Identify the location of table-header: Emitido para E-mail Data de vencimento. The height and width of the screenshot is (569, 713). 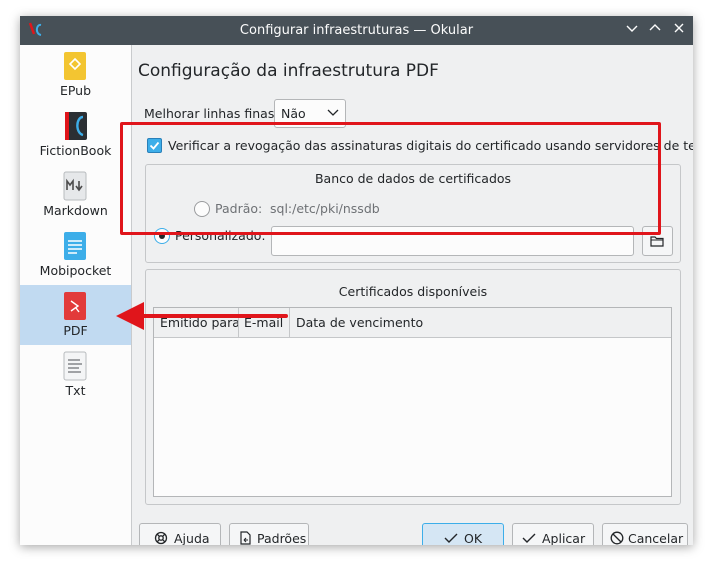
(412, 323).